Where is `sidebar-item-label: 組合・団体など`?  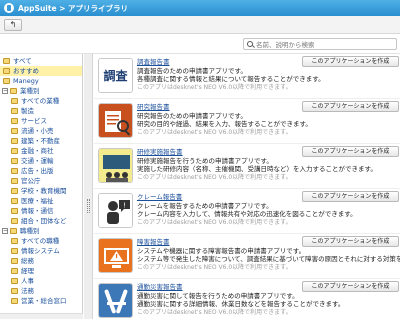
sidebar-item-label: 組合・団体など is located at coordinates (44, 221).